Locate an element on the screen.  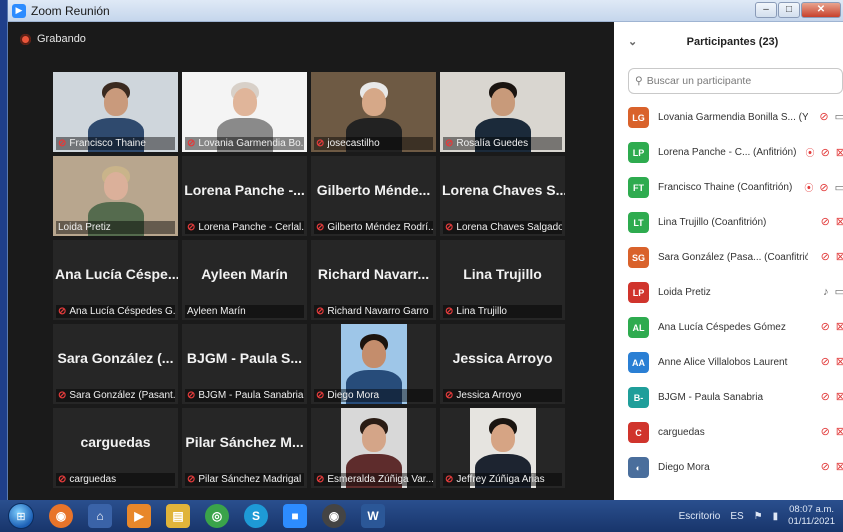
start-button: ⊞ is located at coordinates (21, 516).